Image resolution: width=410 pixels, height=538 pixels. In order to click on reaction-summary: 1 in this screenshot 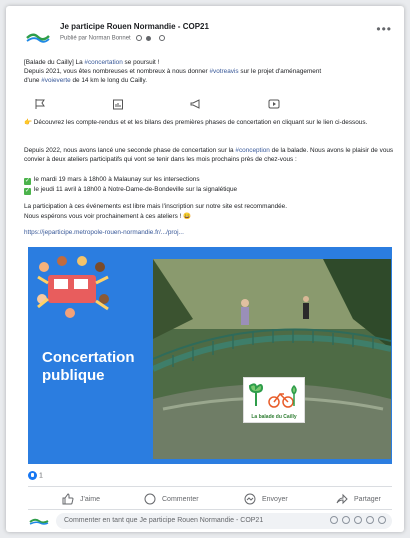, I will do `click(35, 476)`.